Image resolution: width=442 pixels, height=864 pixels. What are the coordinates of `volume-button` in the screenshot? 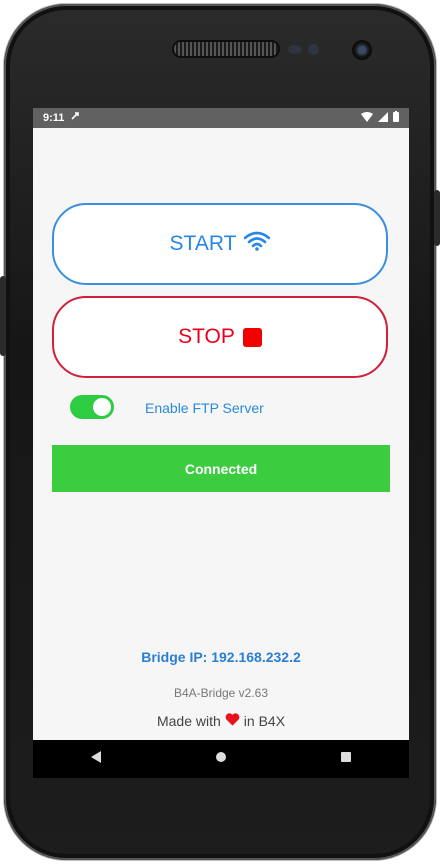 It's located at (3, 316).